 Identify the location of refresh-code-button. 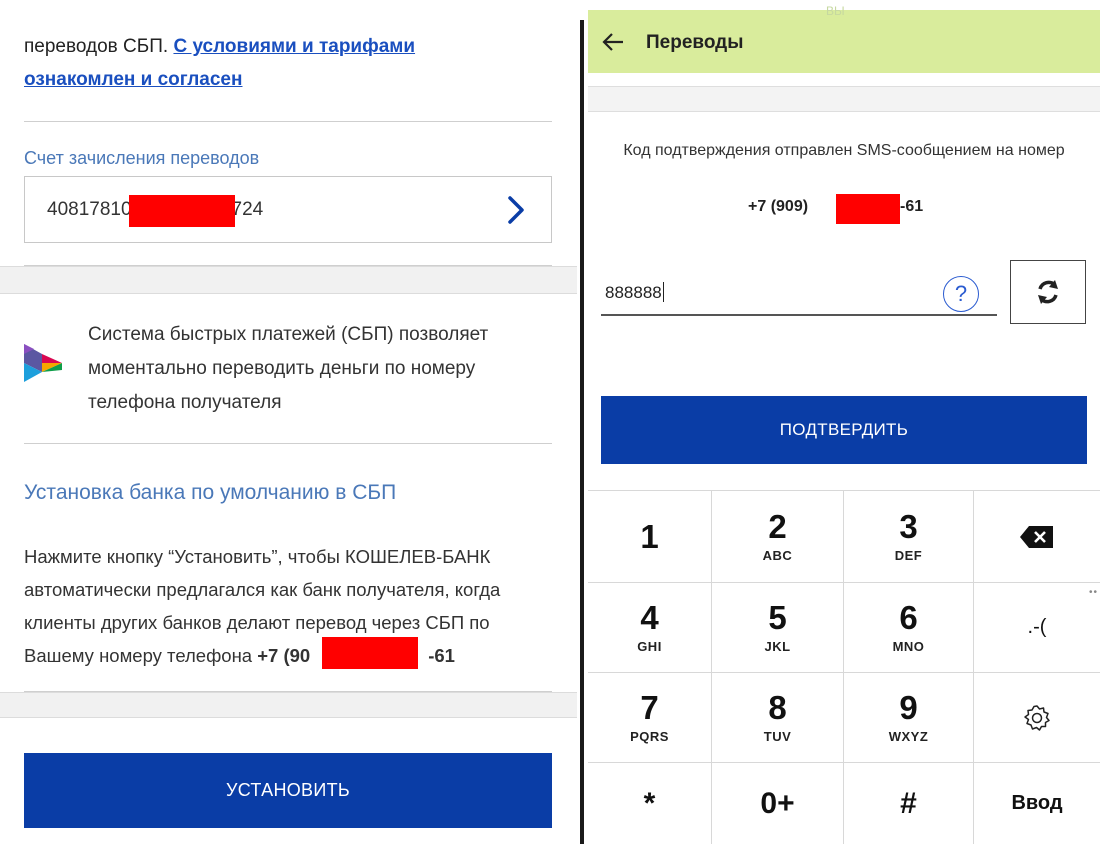
(1048, 292).